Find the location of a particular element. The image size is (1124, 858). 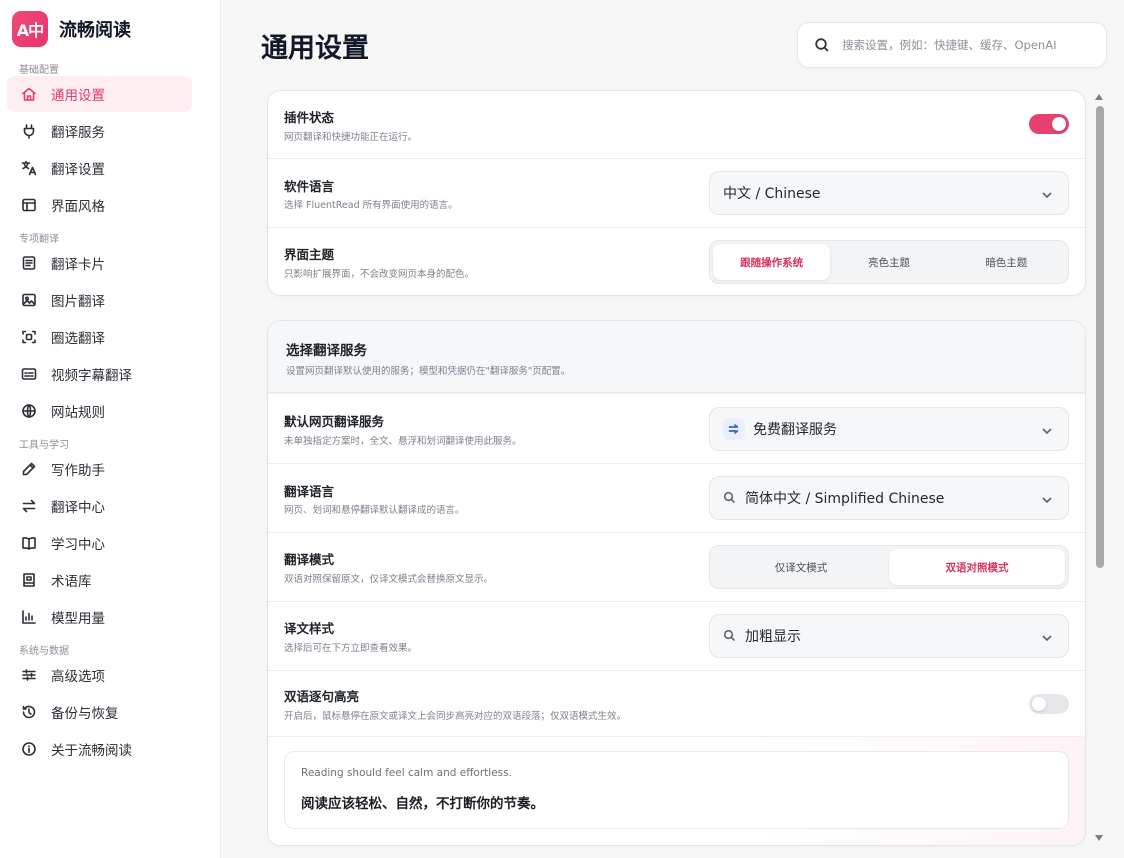

sidebar-item-backup-restore: 备份与恢复 is located at coordinates (99, 712).